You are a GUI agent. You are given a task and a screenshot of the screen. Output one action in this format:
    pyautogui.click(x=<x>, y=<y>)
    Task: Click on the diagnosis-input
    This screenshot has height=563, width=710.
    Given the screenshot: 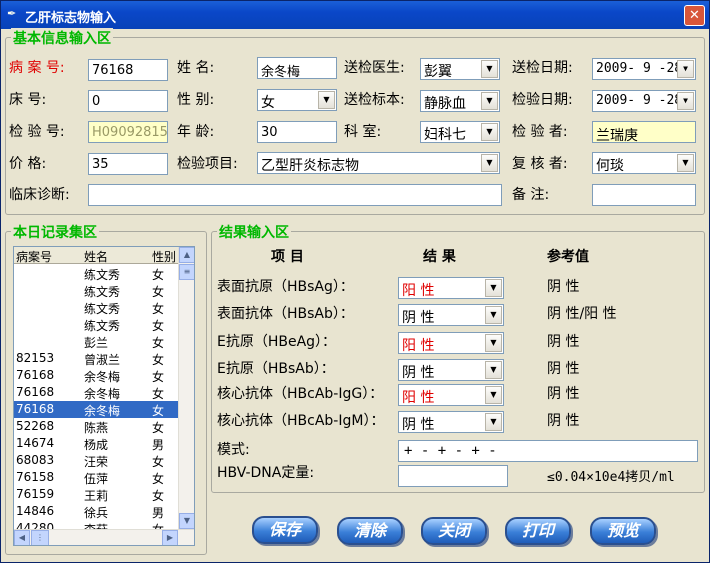 What is the action you would take?
    pyautogui.click(x=295, y=195)
    